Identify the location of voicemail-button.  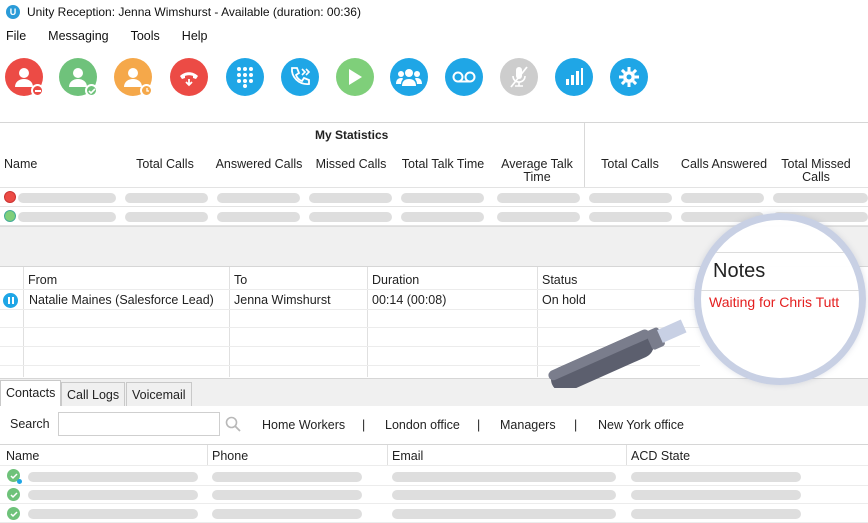
(464, 77).